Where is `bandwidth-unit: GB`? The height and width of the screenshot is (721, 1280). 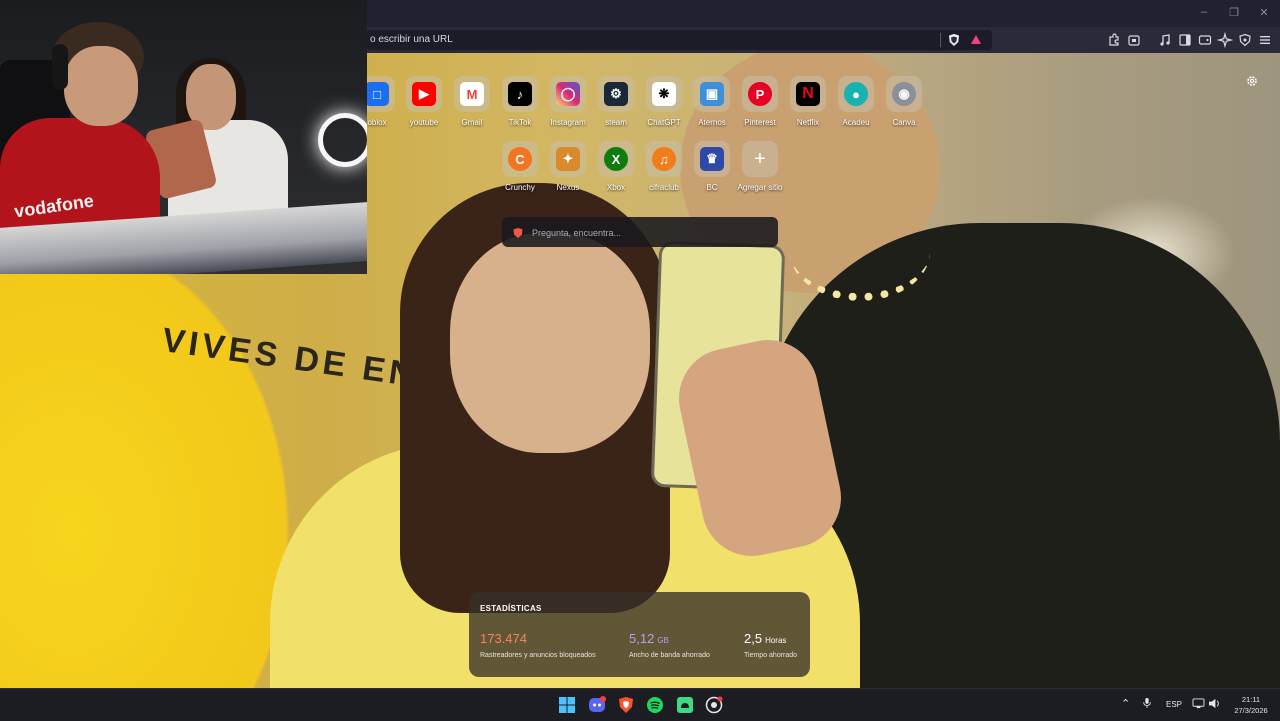
bandwidth-unit: GB is located at coordinates (663, 640).